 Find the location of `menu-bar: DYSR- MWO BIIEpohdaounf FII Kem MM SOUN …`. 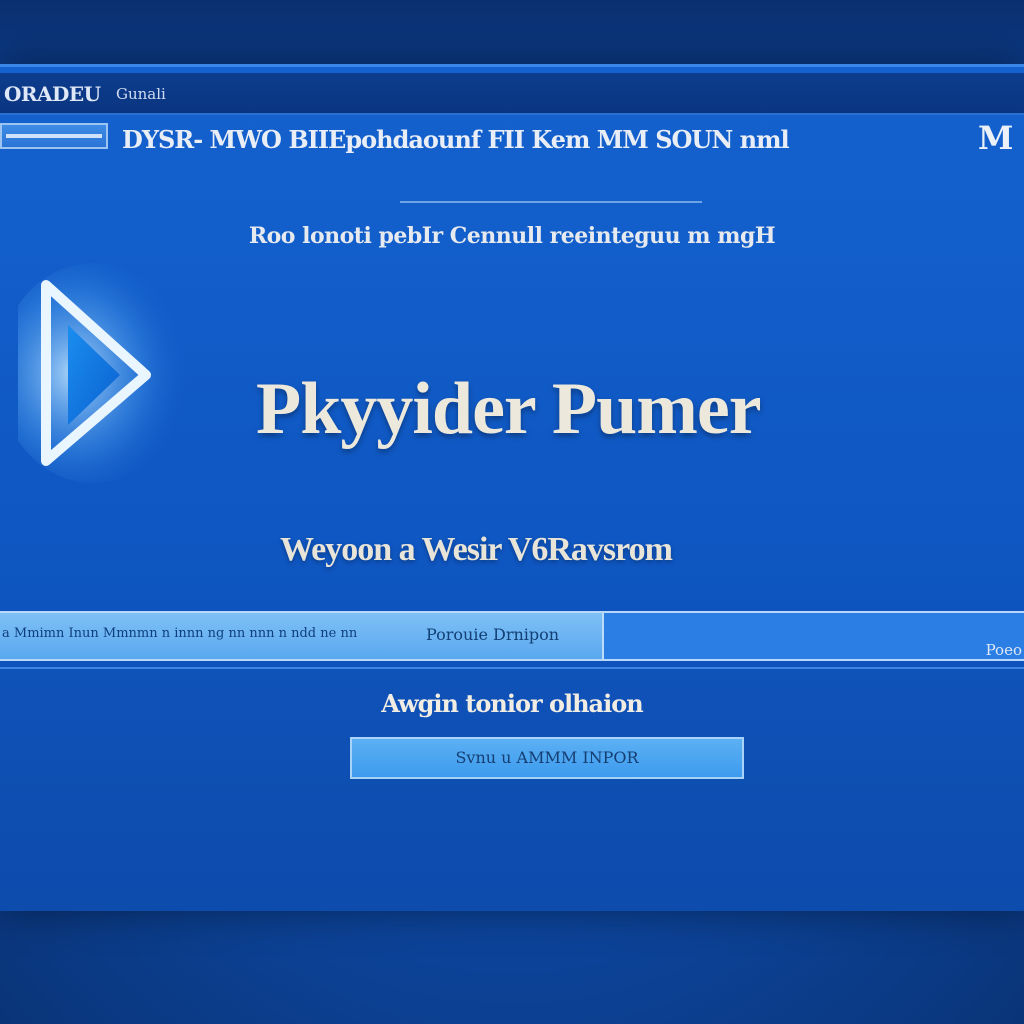

menu-bar: DYSR- MWO BIIEpohdaounf FII Kem MM SOUN … is located at coordinates (512, 137).